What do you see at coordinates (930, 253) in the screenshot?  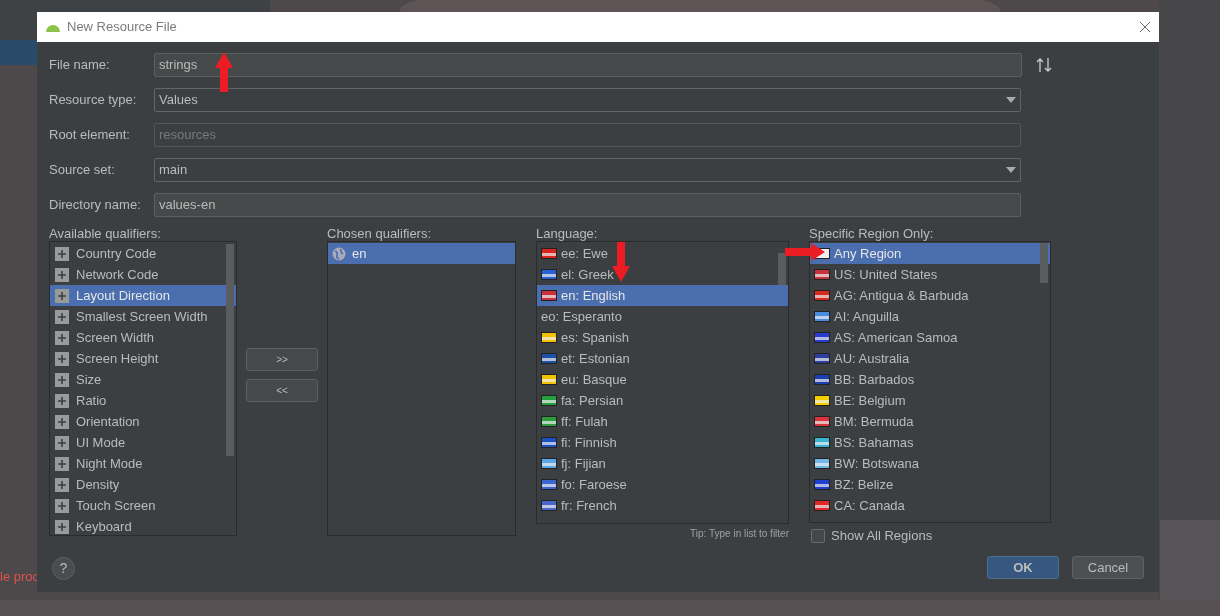 I see `list-item: Any Region` at bounding box center [930, 253].